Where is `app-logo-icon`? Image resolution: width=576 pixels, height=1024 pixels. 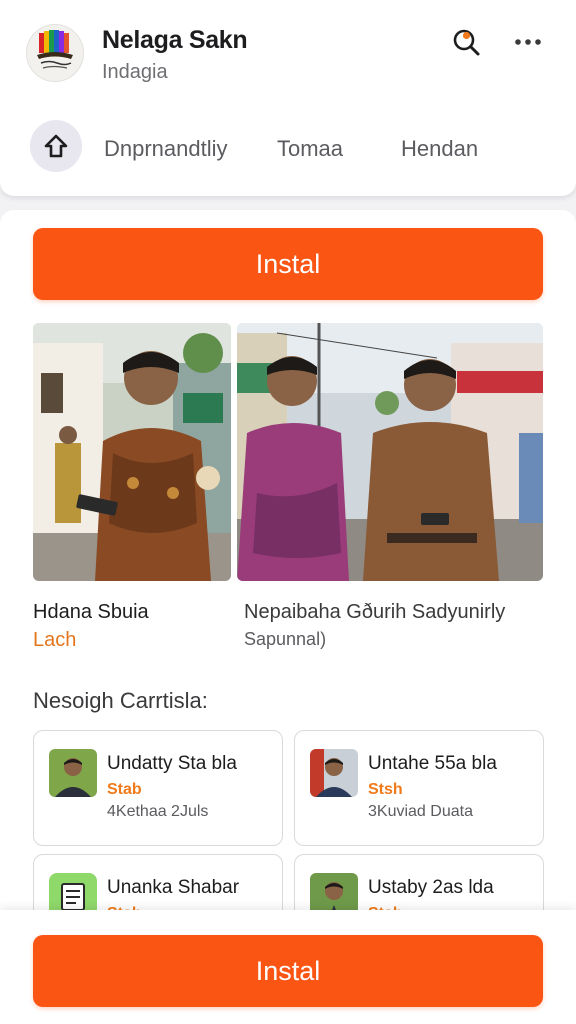 app-logo-icon is located at coordinates (55, 53).